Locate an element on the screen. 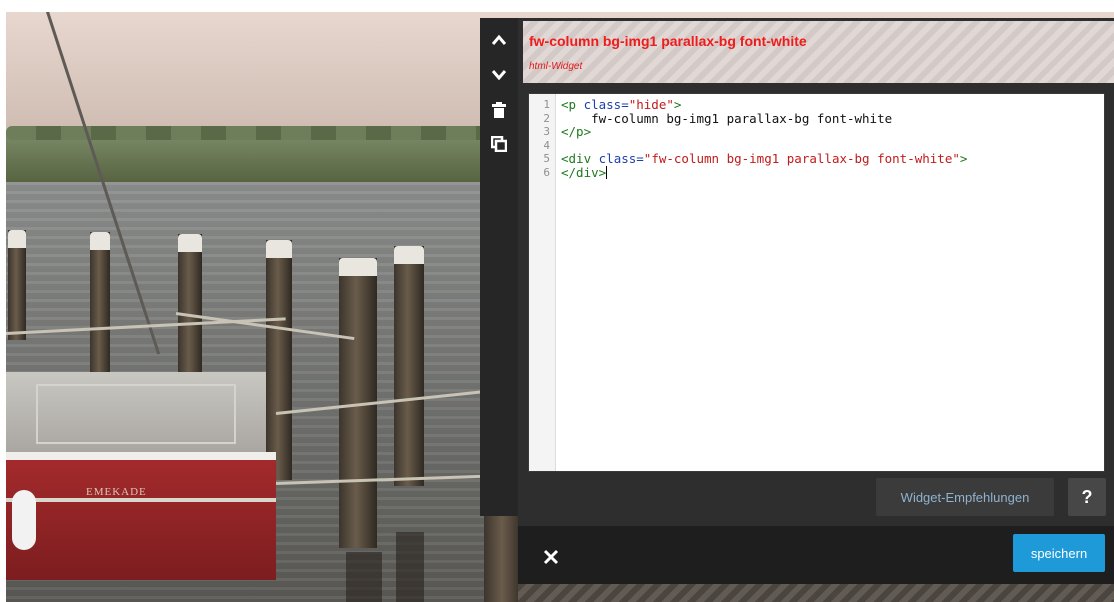 The width and height of the screenshot is (1114, 602). boat-hull: EMEKADE is located at coordinates (141, 516).